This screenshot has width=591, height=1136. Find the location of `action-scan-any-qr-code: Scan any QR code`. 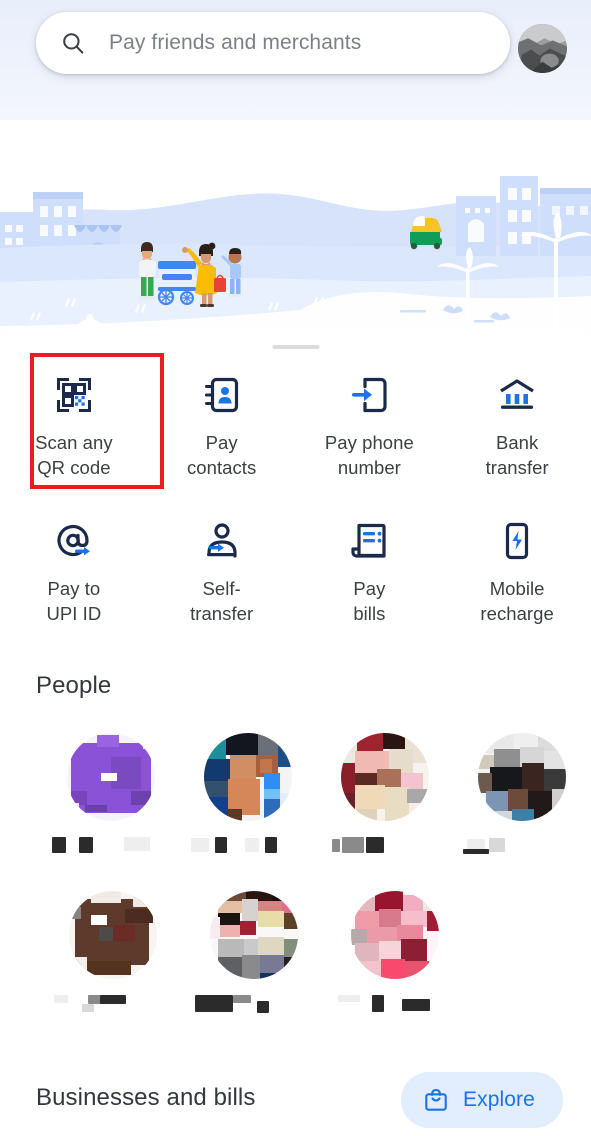

action-scan-any-qr-code: Scan any QR code is located at coordinates (74, 418).